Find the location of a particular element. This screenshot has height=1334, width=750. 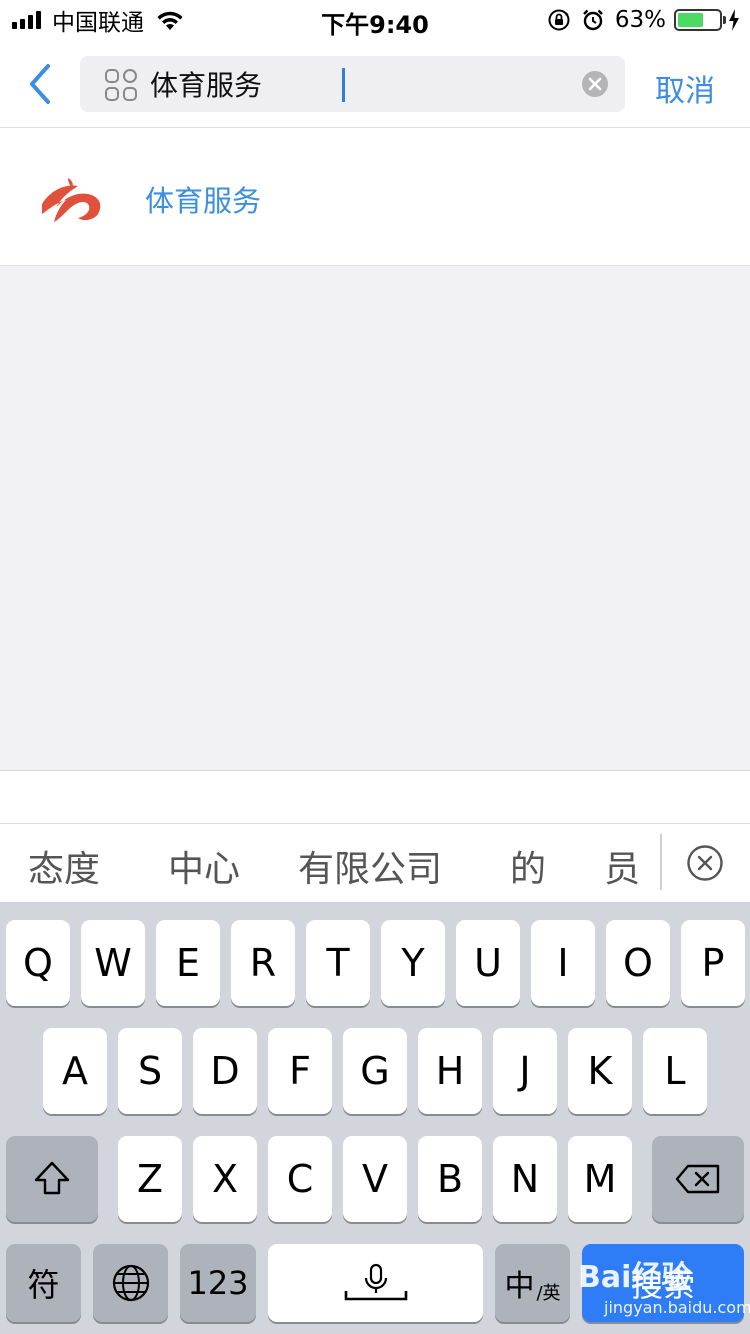

search-result-item: 体育服务 is located at coordinates (375, 197).